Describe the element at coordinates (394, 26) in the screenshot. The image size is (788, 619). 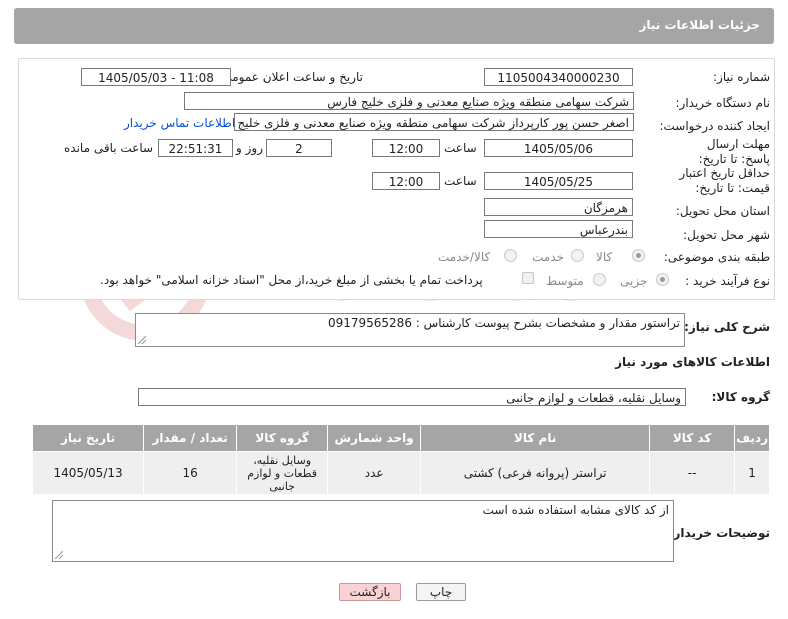
I see `page-header: جزئيات اطلاعات نياز` at that location.